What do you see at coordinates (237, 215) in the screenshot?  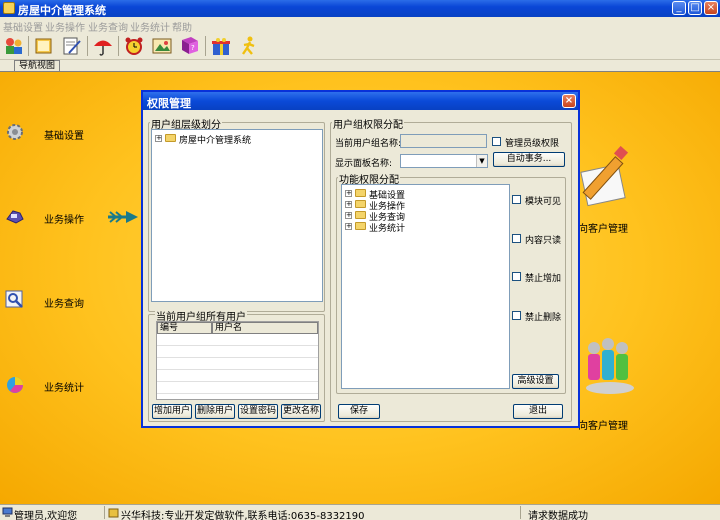 I see `user-group-tree: + 房屋中介管理系统` at bounding box center [237, 215].